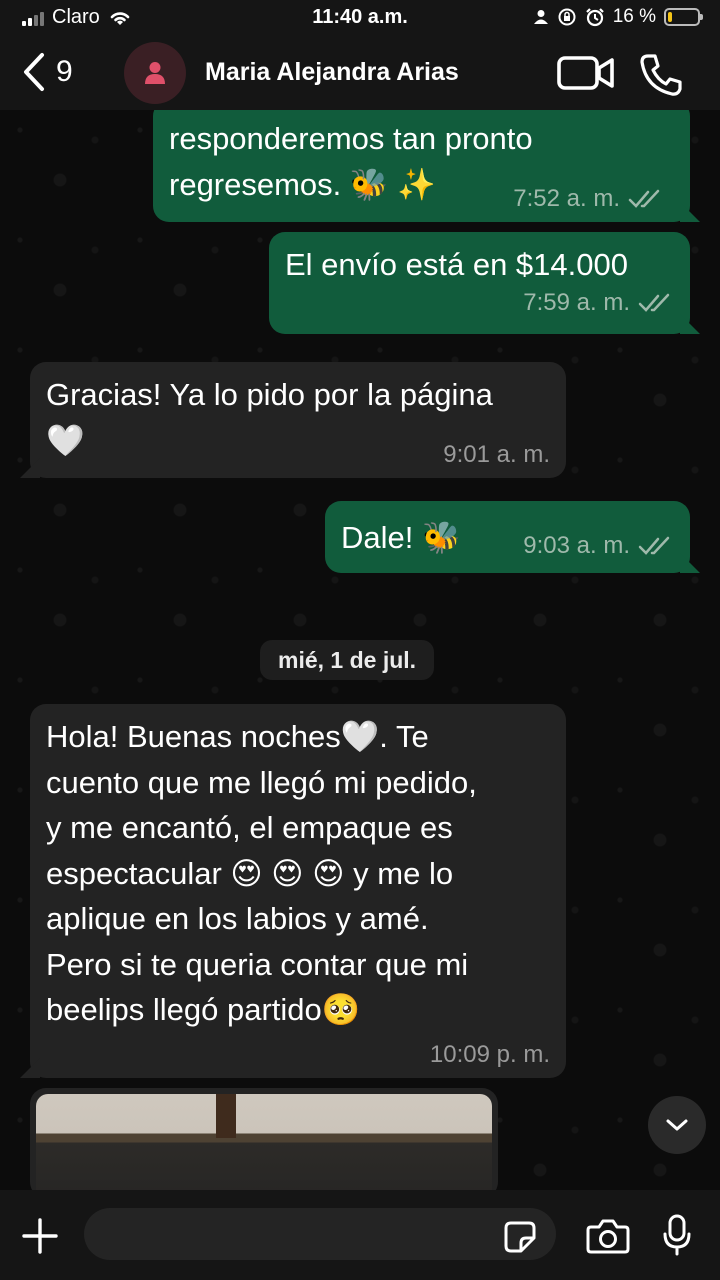  I want to click on message-time: 7:59 a. m., so click(576, 302).